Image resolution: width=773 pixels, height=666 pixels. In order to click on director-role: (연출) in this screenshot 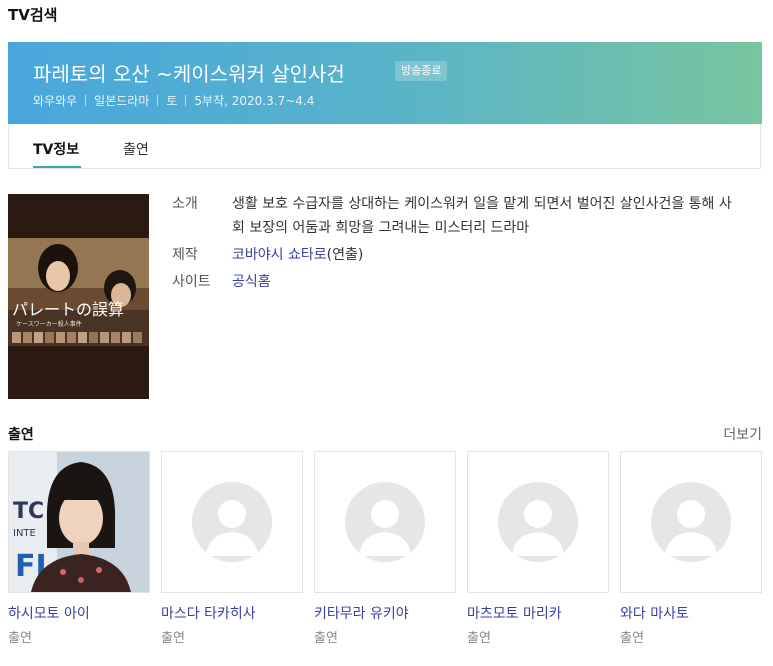, I will do `click(345, 255)`.